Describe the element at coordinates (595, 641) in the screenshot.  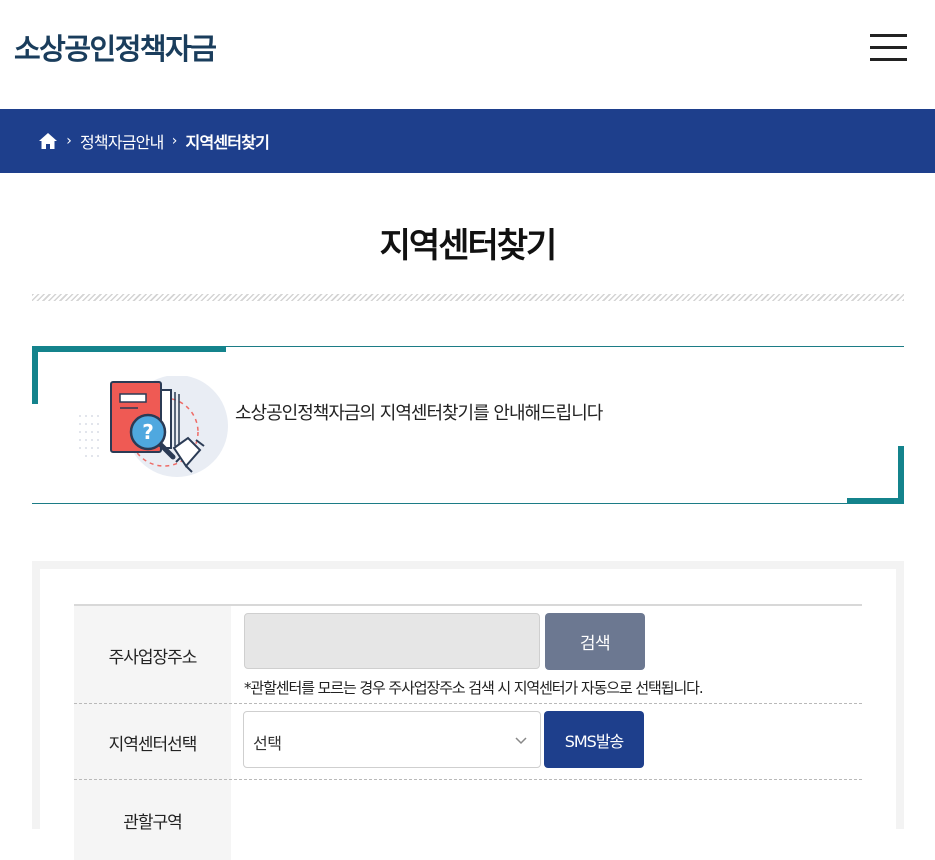
I see `address-search-button: 검색` at that location.